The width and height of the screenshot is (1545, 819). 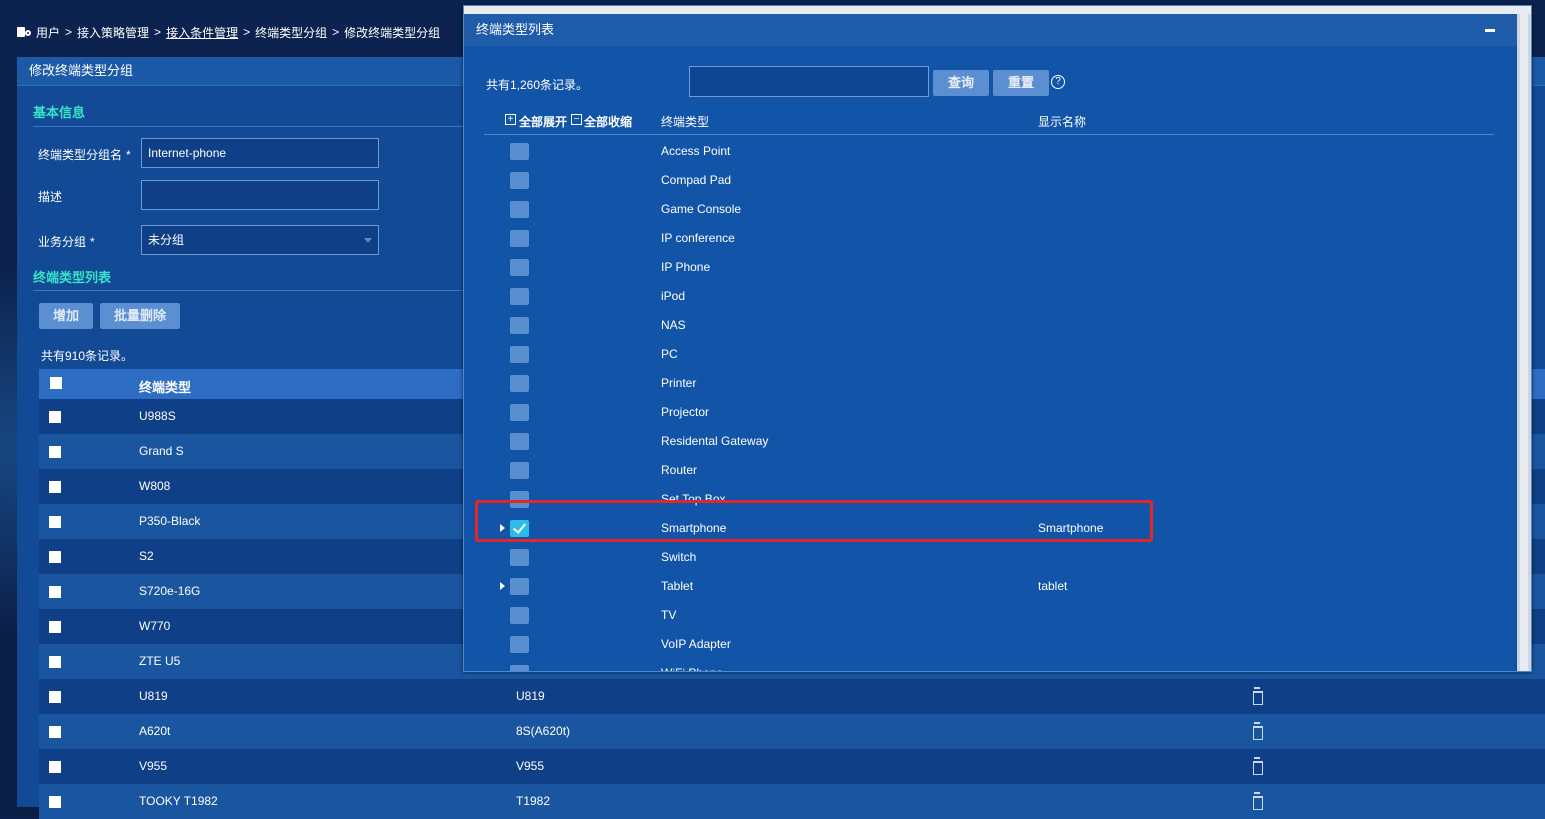 What do you see at coordinates (260, 240) in the screenshot?
I see `business-group-select: 未分组` at bounding box center [260, 240].